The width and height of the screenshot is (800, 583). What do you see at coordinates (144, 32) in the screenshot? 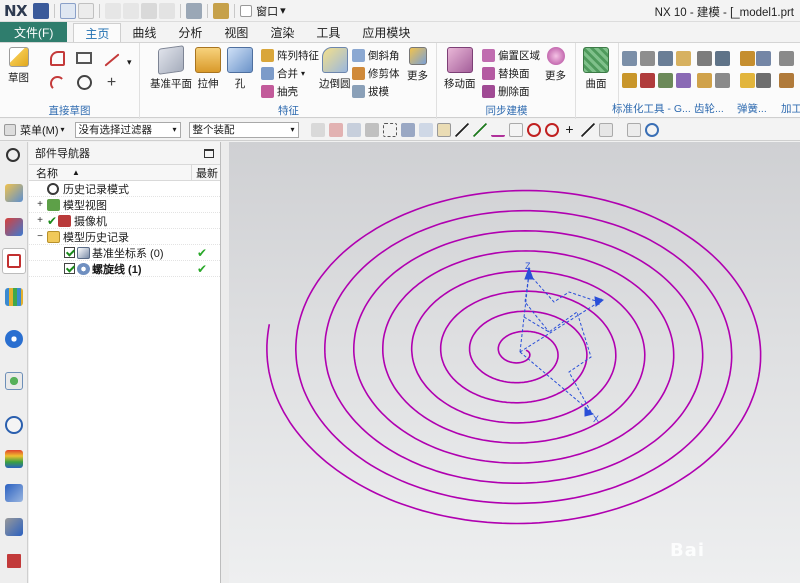
I see `tab-curve: 曲线` at bounding box center [144, 32].